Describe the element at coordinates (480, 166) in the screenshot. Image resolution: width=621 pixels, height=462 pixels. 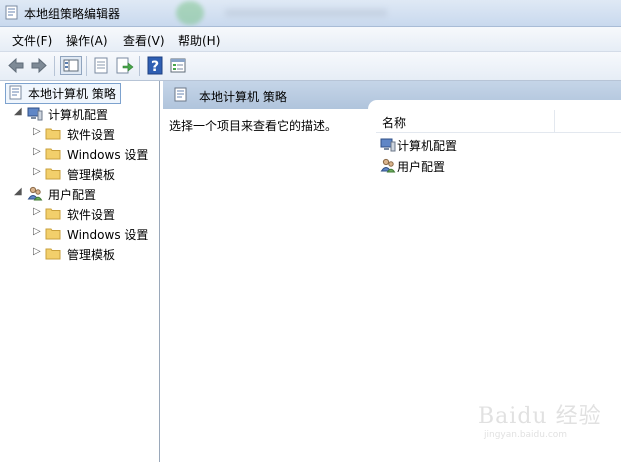
I see `list-item-user-config: 用户配置` at that location.